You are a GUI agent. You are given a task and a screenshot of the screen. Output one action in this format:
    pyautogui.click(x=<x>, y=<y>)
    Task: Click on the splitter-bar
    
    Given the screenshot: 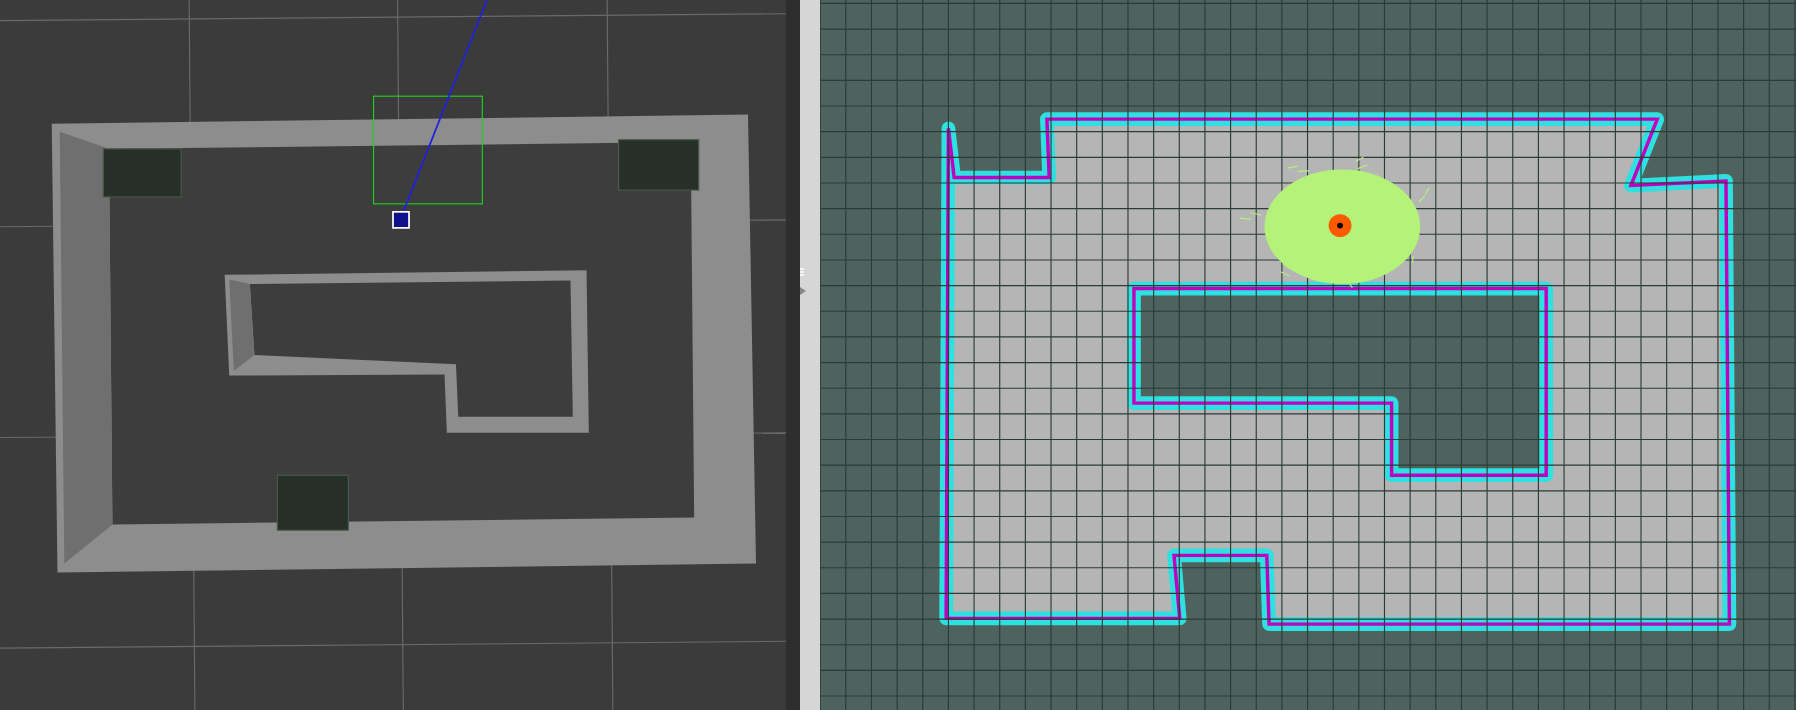 What is the action you would take?
    pyautogui.click(x=803, y=355)
    